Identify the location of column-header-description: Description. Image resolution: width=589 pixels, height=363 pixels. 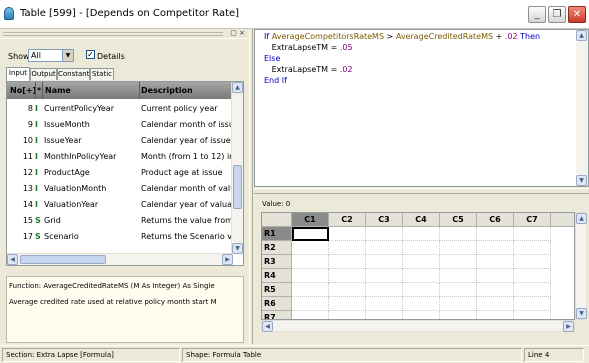
(167, 90).